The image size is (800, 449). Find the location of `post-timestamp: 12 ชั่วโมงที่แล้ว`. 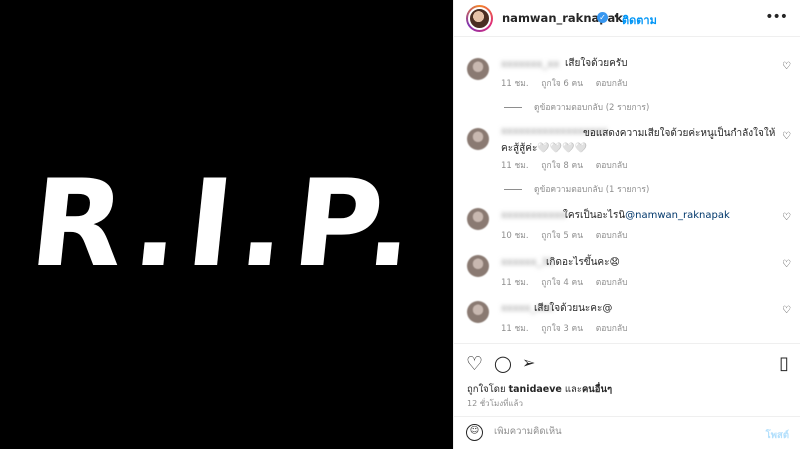

post-timestamp: 12 ชั่วโมงที่แล้ว is located at coordinates (495, 403).